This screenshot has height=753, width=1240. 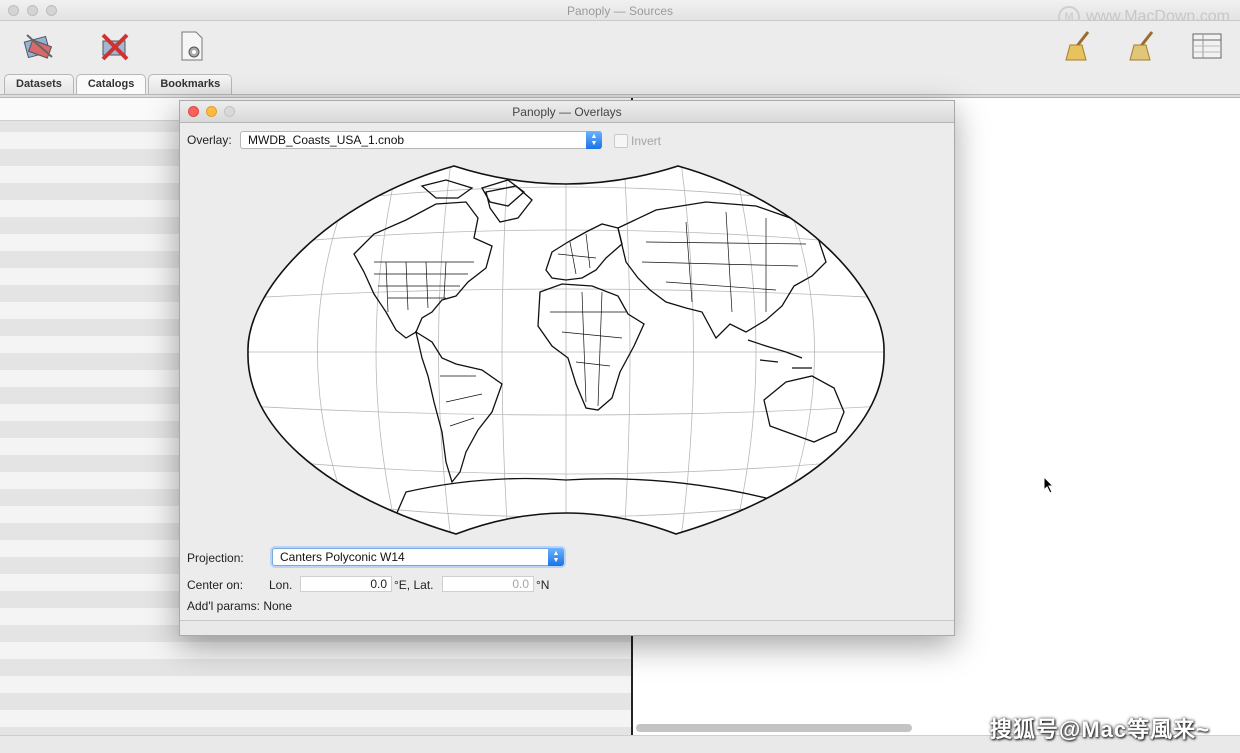 What do you see at coordinates (567, 627) in the screenshot?
I see `dialog-footer` at bounding box center [567, 627].